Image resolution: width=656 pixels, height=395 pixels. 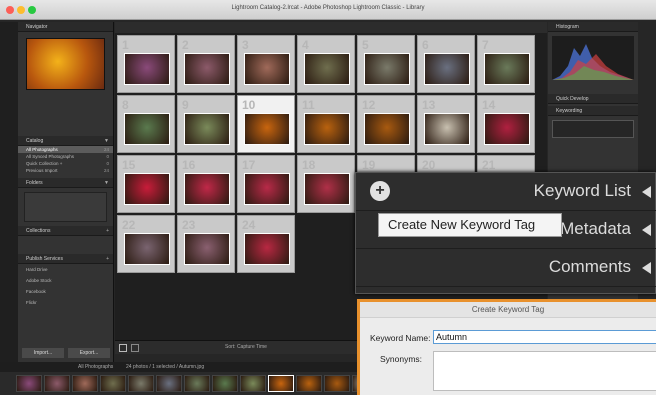 I want to click on grid-cell: 22, so click(x=146, y=244).